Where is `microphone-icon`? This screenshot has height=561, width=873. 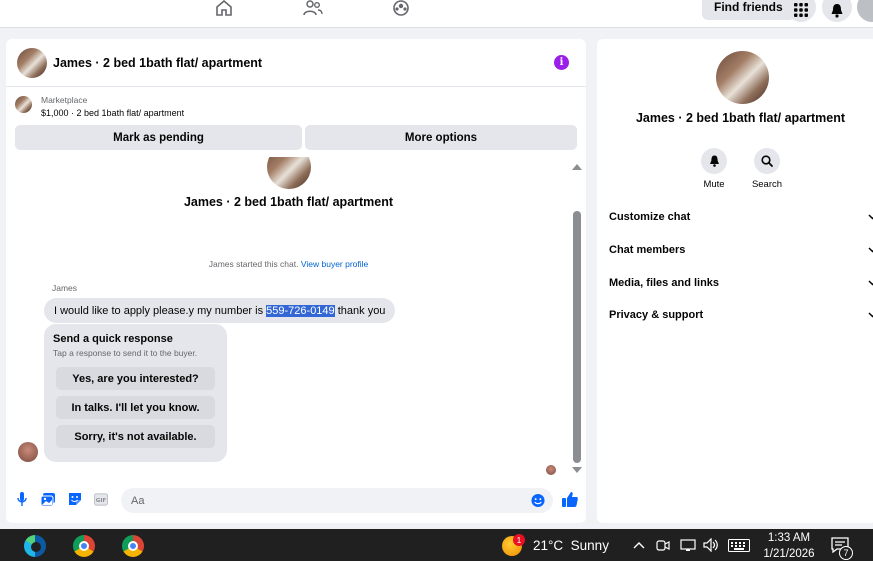
microphone-icon is located at coordinates (22, 499).